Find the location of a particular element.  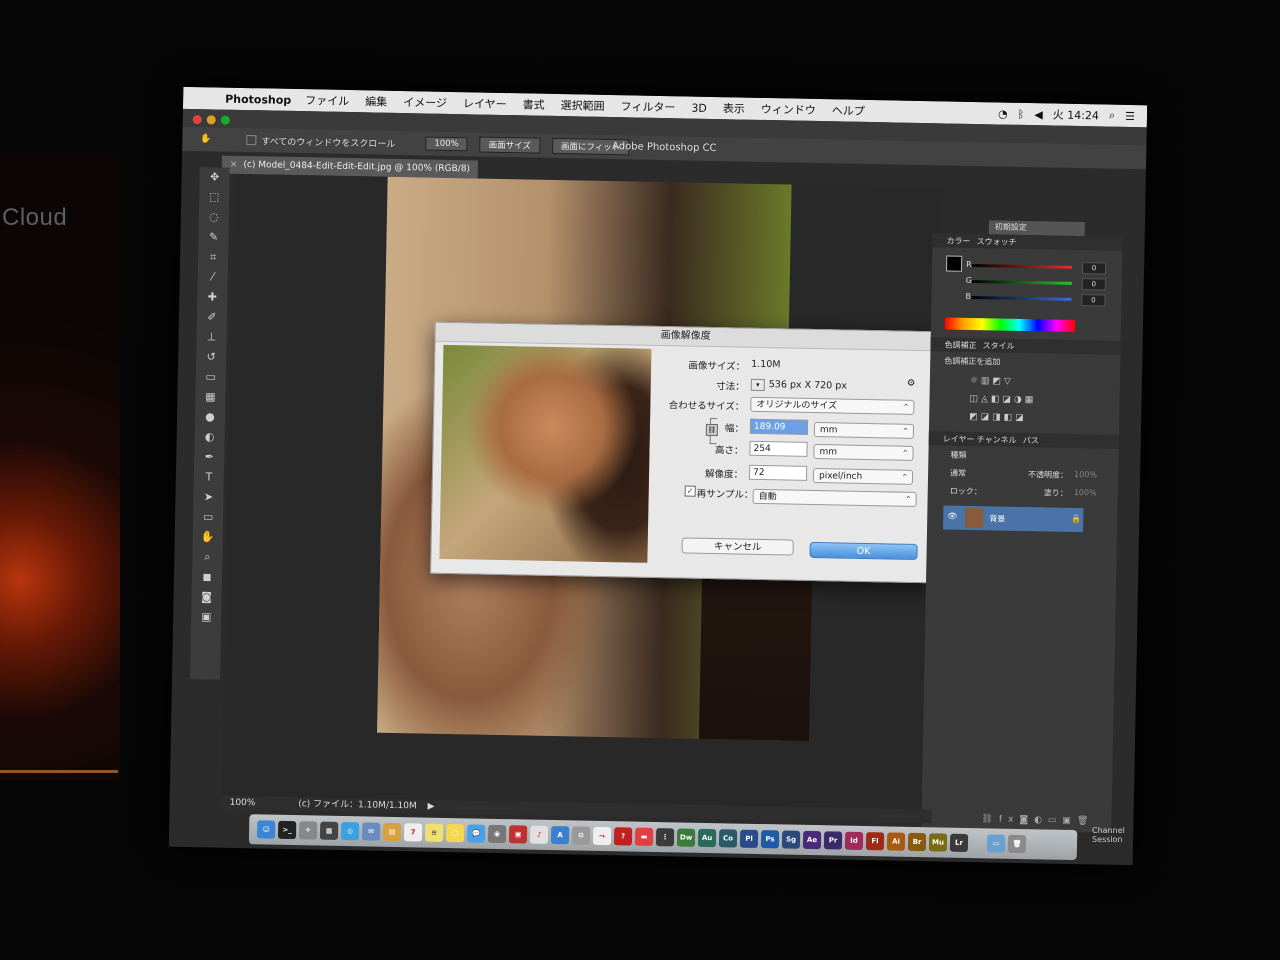

close-window-button is located at coordinates (197, 120).